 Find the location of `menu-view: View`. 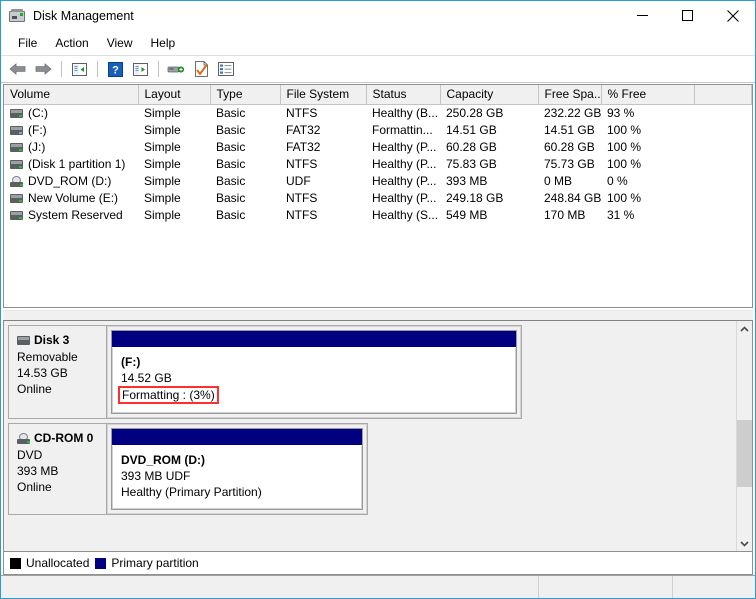

menu-view: View is located at coordinates (120, 43).